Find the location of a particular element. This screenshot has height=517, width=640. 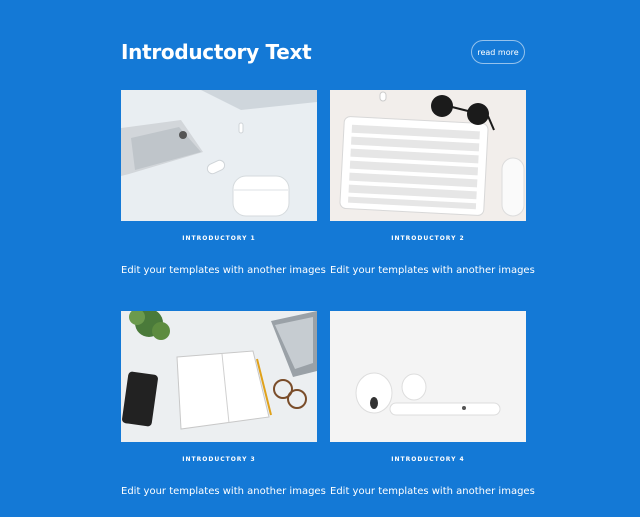

card-label: INTRODUCTORY 4 is located at coordinates (428, 459).